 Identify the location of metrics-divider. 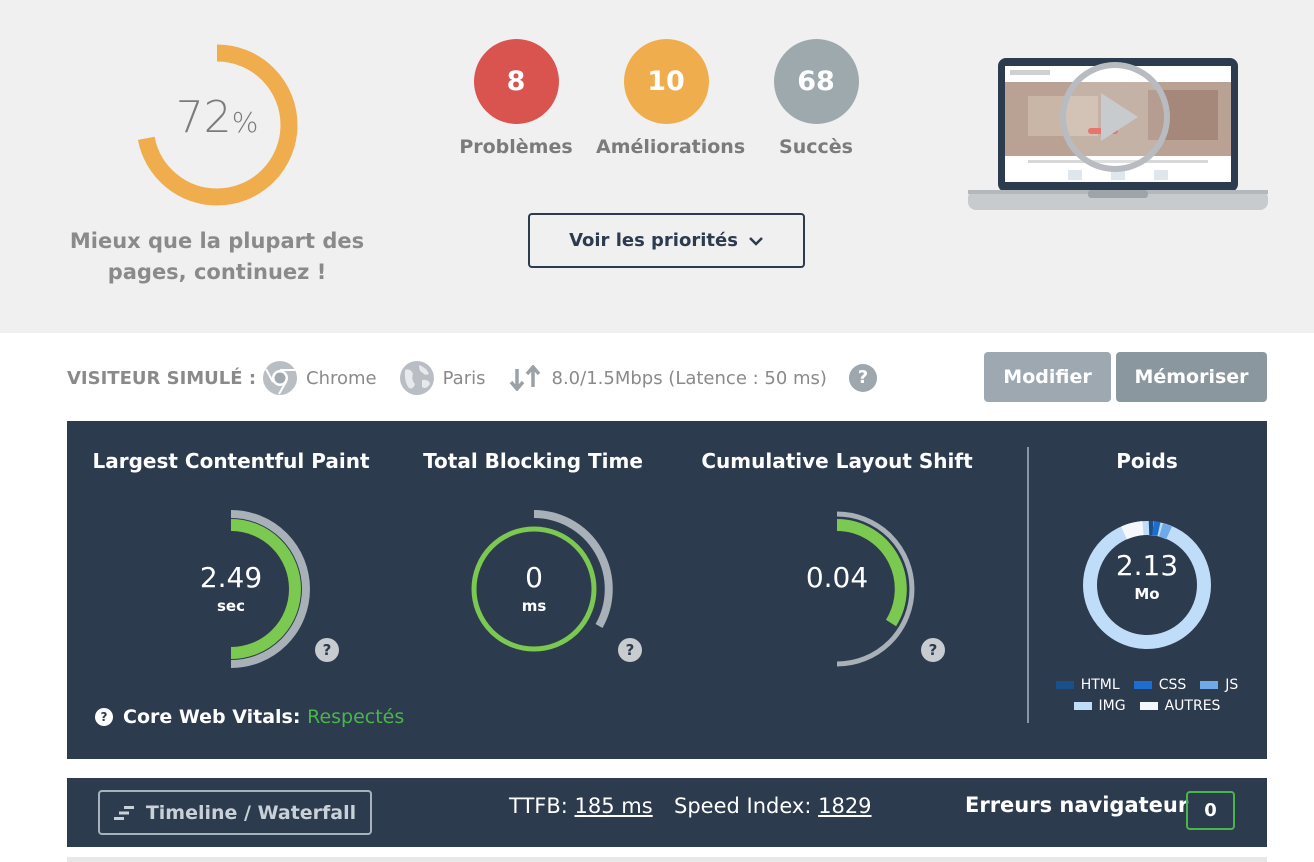
(1028, 585).